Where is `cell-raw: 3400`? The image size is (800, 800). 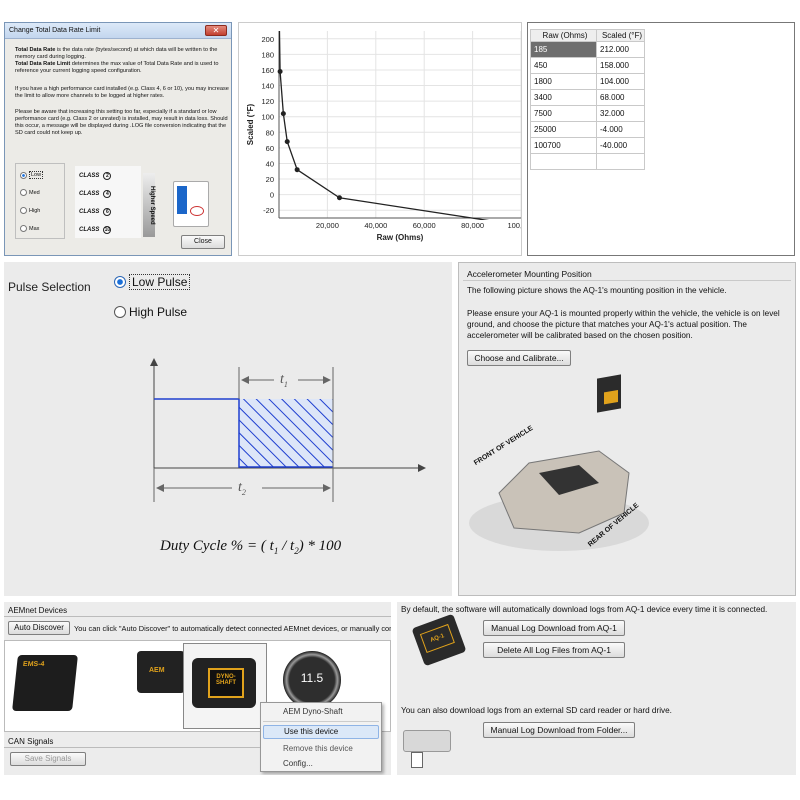 cell-raw: 3400 is located at coordinates (563, 97).